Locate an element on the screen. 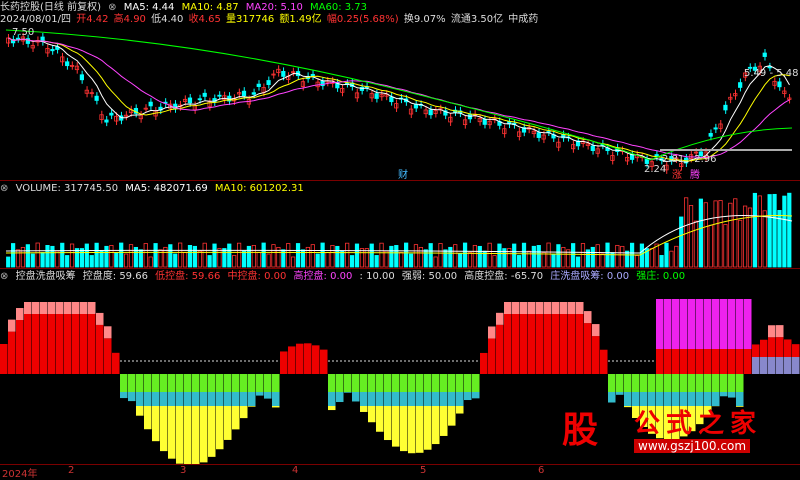  zhang-marker: 涨 is located at coordinates (677, 173).